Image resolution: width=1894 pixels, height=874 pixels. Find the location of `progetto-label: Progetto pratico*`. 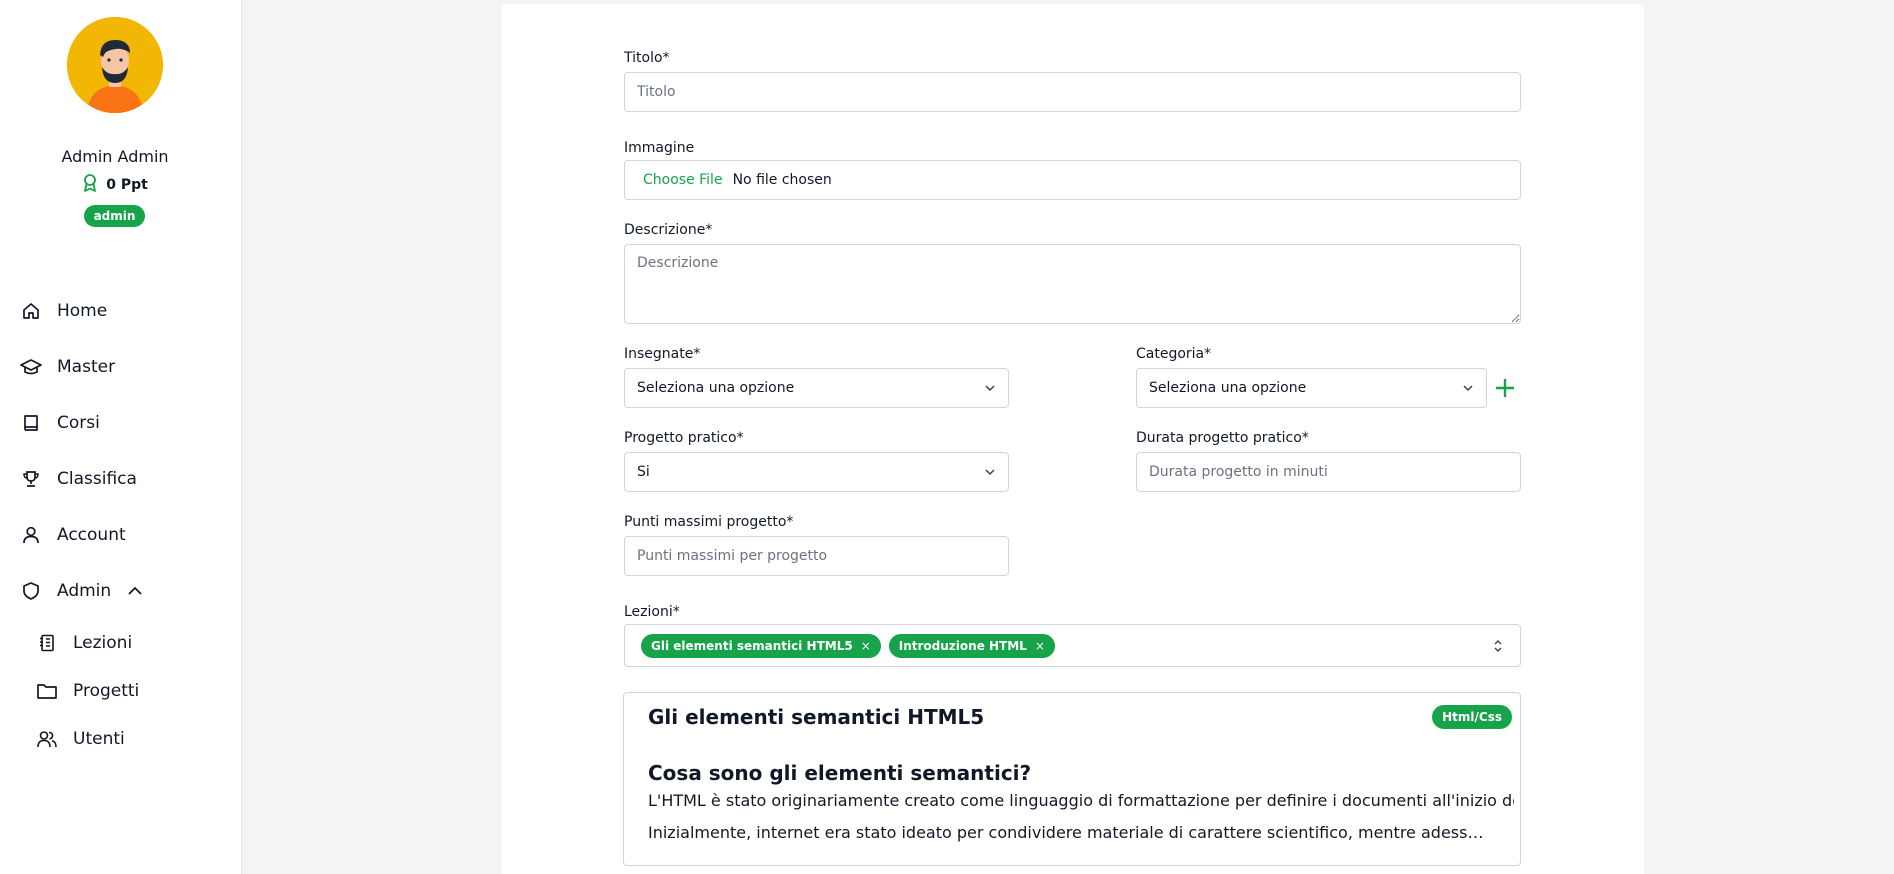

progetto-label: Progetto pratico* is located at coordinates (684, 438).